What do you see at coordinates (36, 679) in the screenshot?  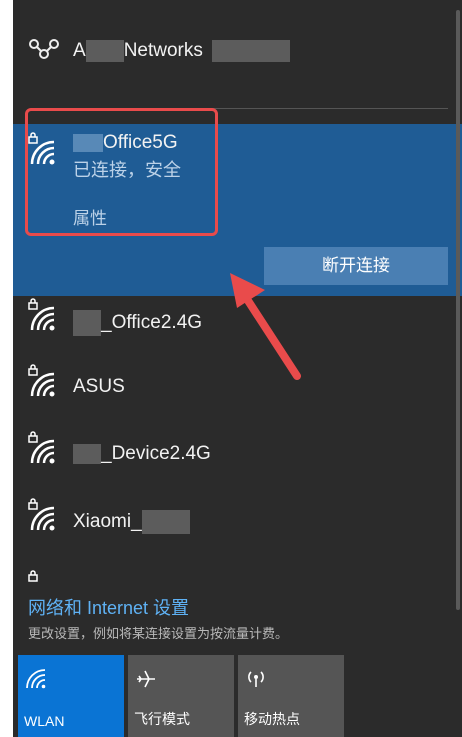 I see `wifi-icon` at bounding box center [36, 679].